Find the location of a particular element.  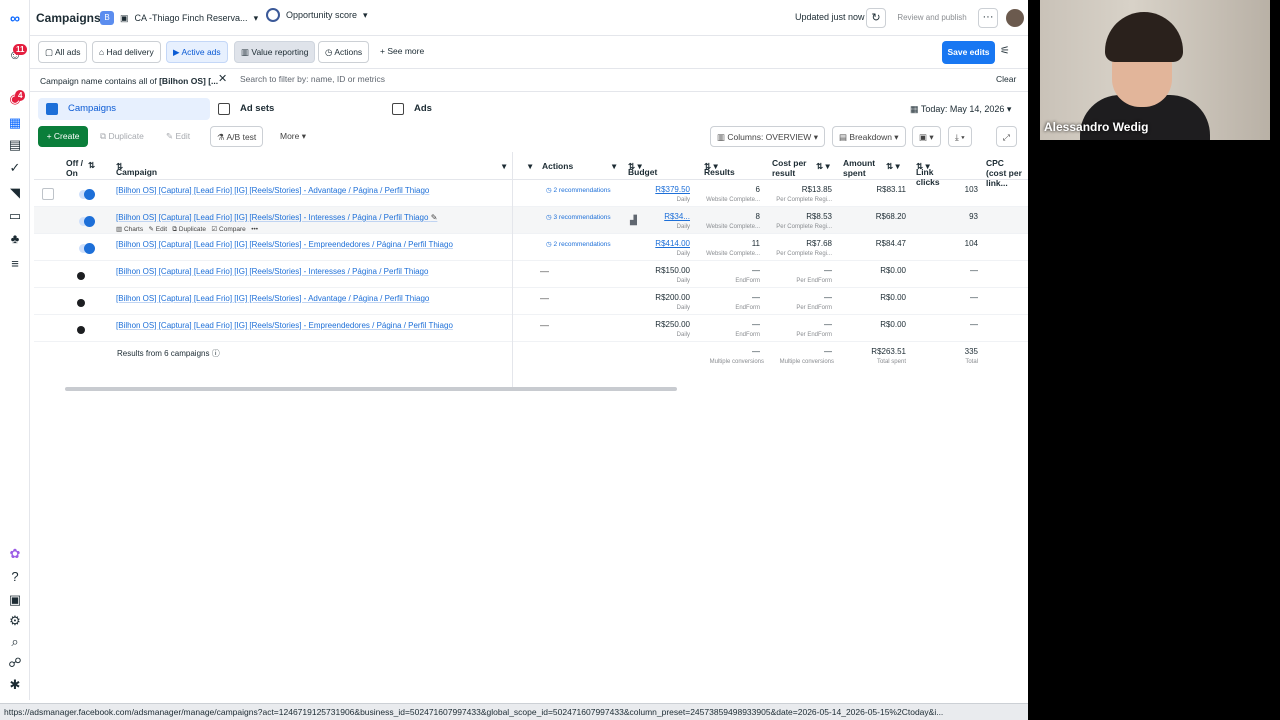

header-cost-per-result: Cost per result is located at coordinates (790, 168).